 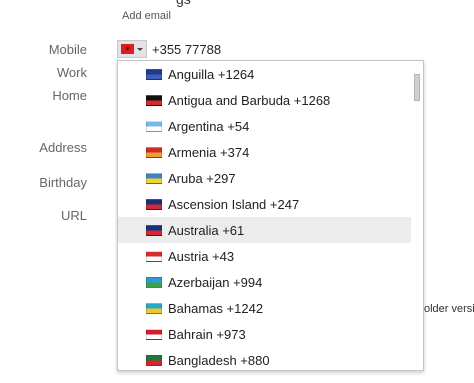 What do you see at coordinates (207, 334) in the screenshot?
I see `country-option-label: Bahrain +973` at bounding box center [207, 334].